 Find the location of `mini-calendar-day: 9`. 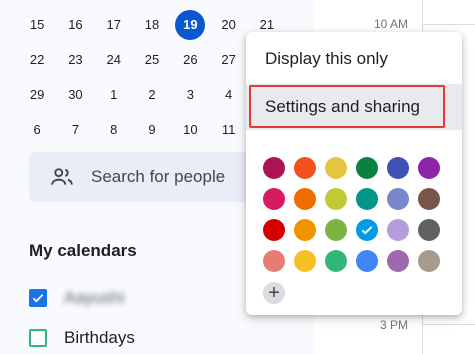

mini-calendar-day: 9 is located at coordinates (152, 130).